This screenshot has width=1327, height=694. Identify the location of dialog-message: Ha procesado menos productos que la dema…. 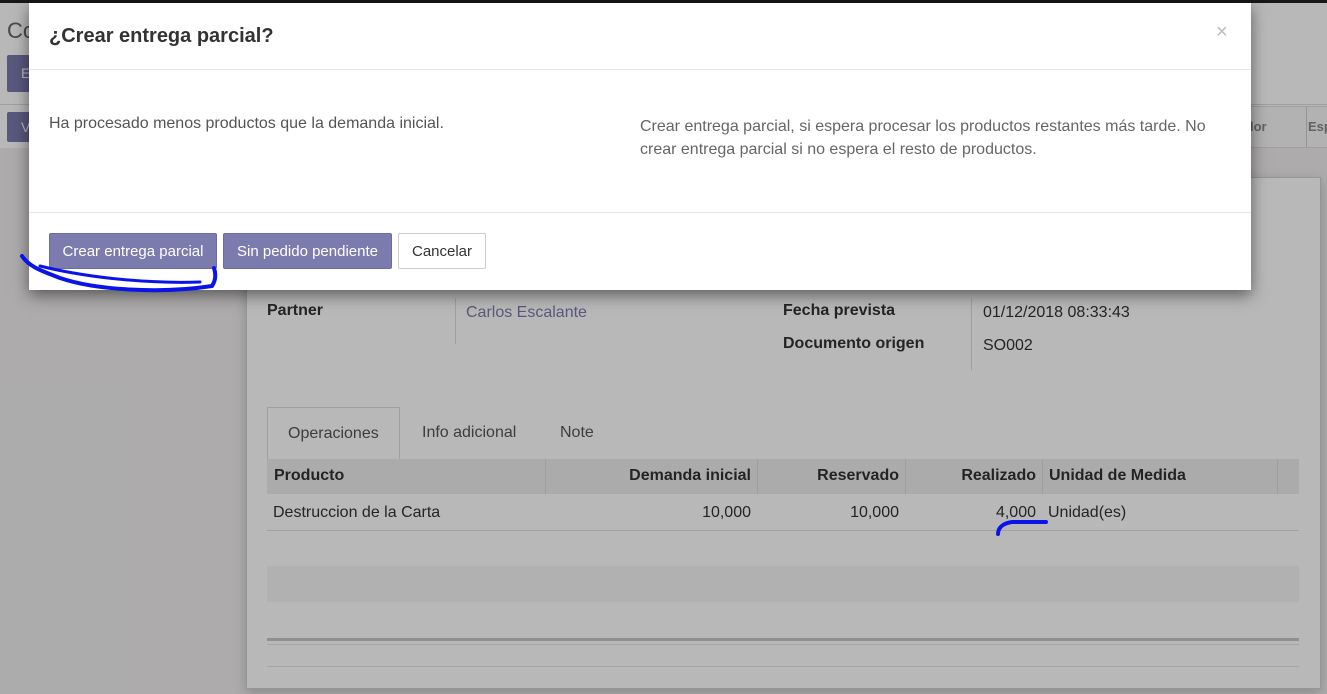
(246, 123).